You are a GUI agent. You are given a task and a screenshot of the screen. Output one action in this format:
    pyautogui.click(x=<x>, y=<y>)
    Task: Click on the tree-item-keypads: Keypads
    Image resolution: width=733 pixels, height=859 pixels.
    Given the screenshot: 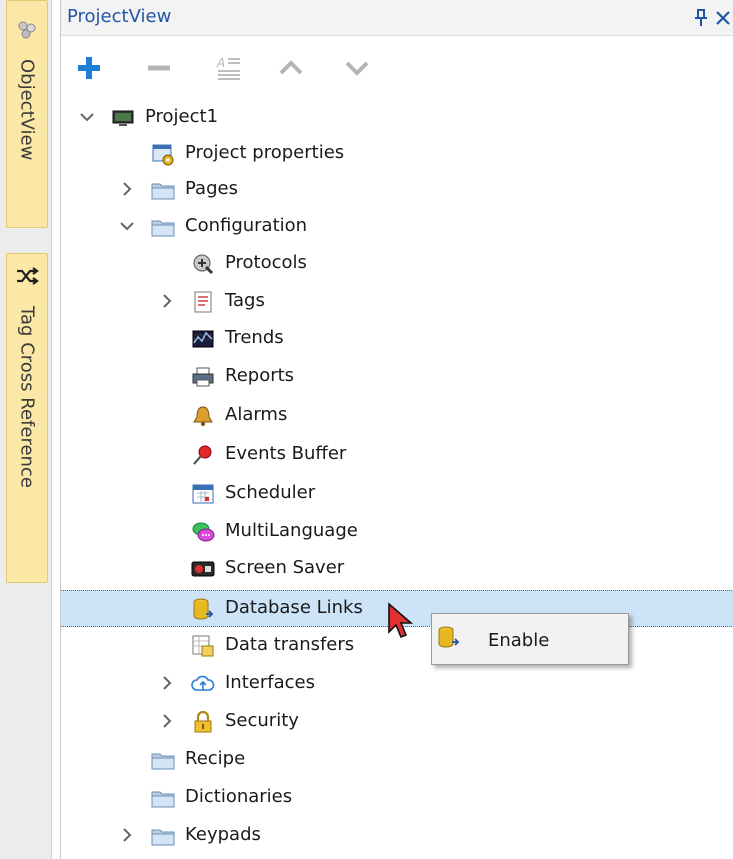 What is the action you would take?
    pyautogui.click(x=397, y=836)
    